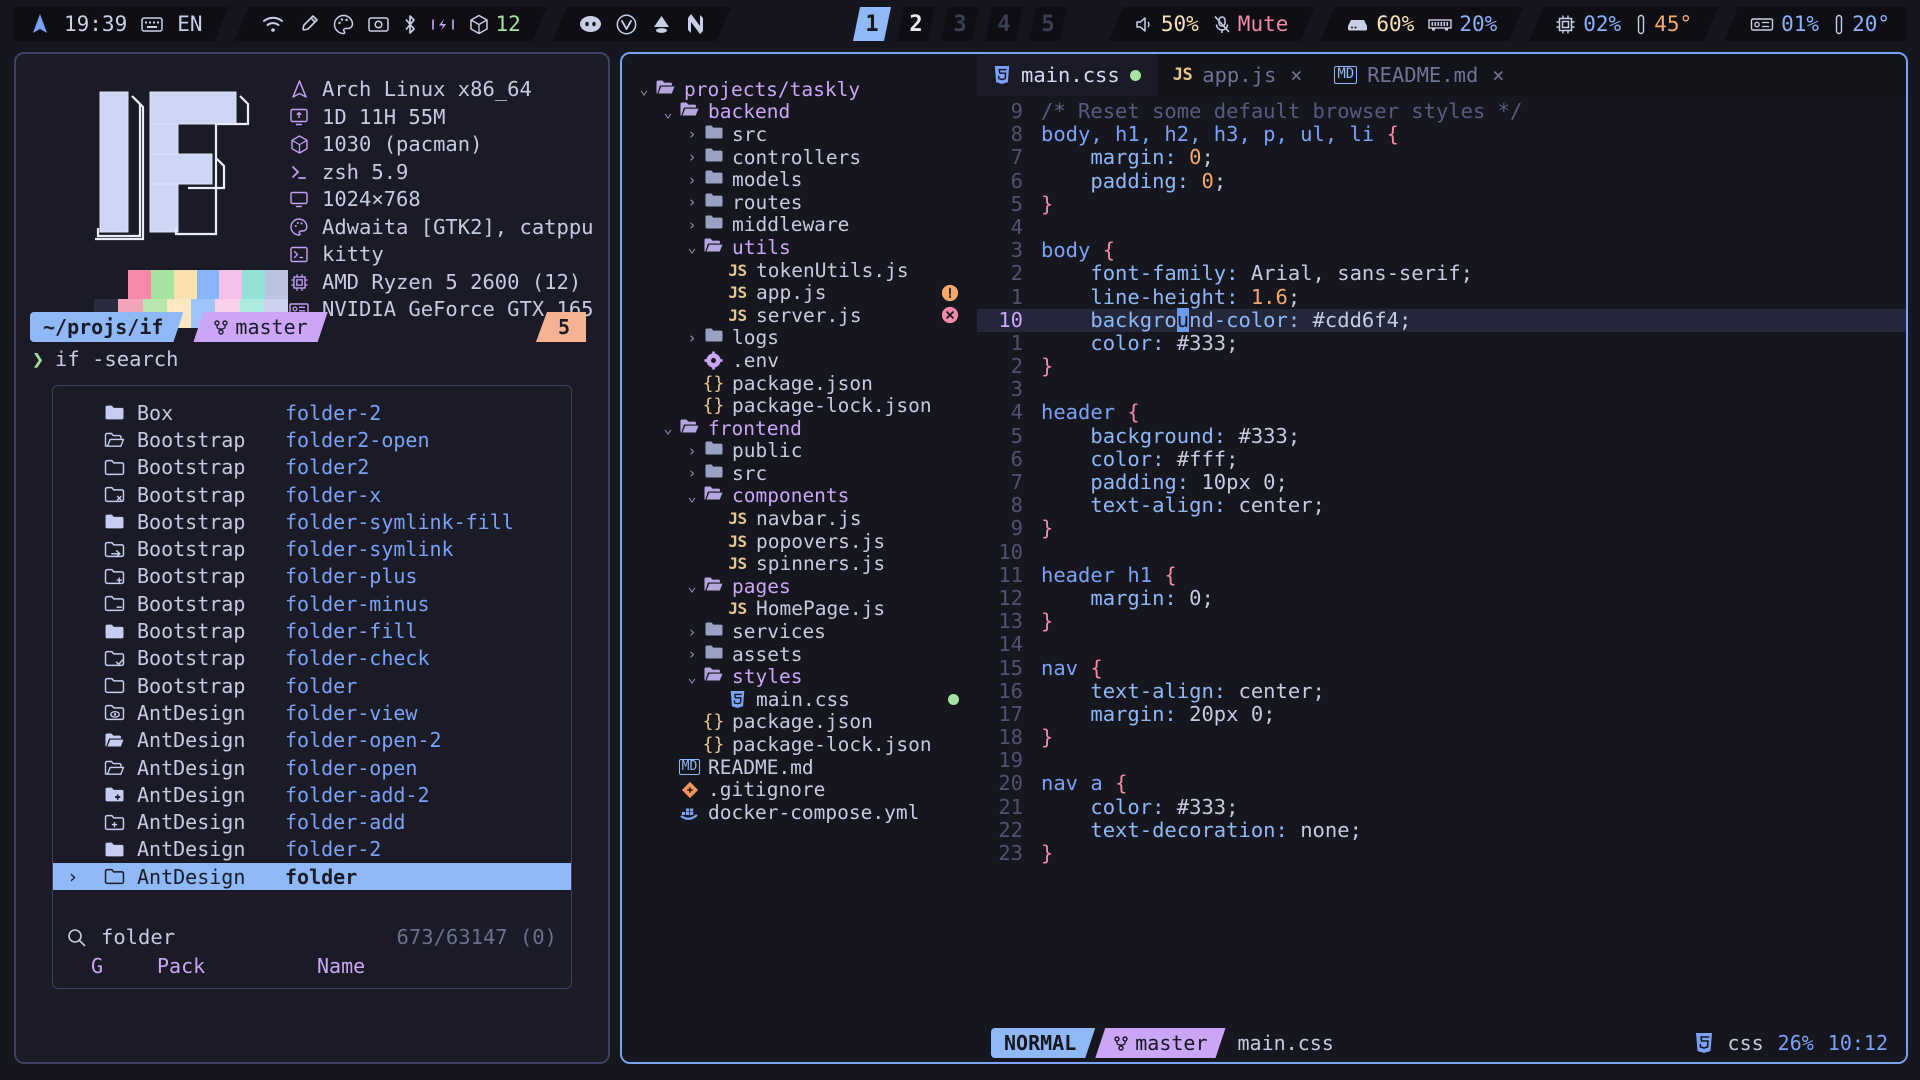 This screenshot has width=1920, height=1080. I want to click on code-line: 3, so click(1441, 389).